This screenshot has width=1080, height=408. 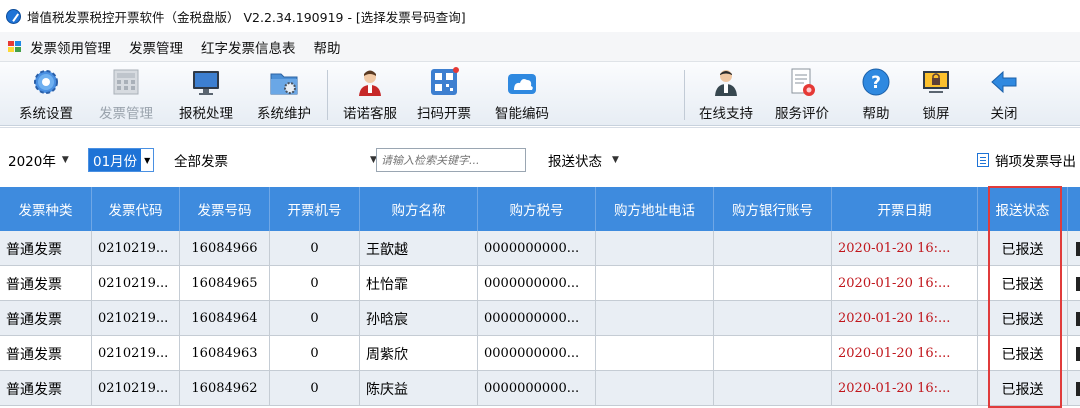 I want to click on column-header: 购方名称, so click(x=419, y=209).